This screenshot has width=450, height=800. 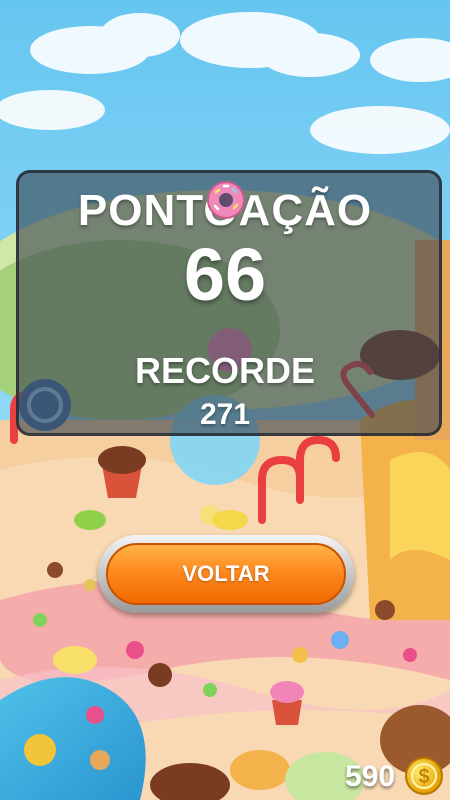 What do you see at coordinates (225, 370) in the screenshot?
I see `record-label: RECORDE` at bounding box center [225, 370].